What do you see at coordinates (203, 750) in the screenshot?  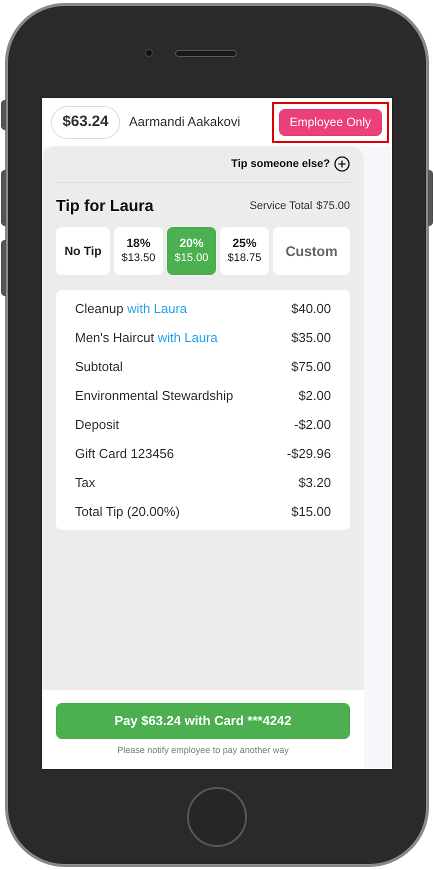 I see `pay-note: Please notify employee to pay another way` at bounding box center [203, 750].